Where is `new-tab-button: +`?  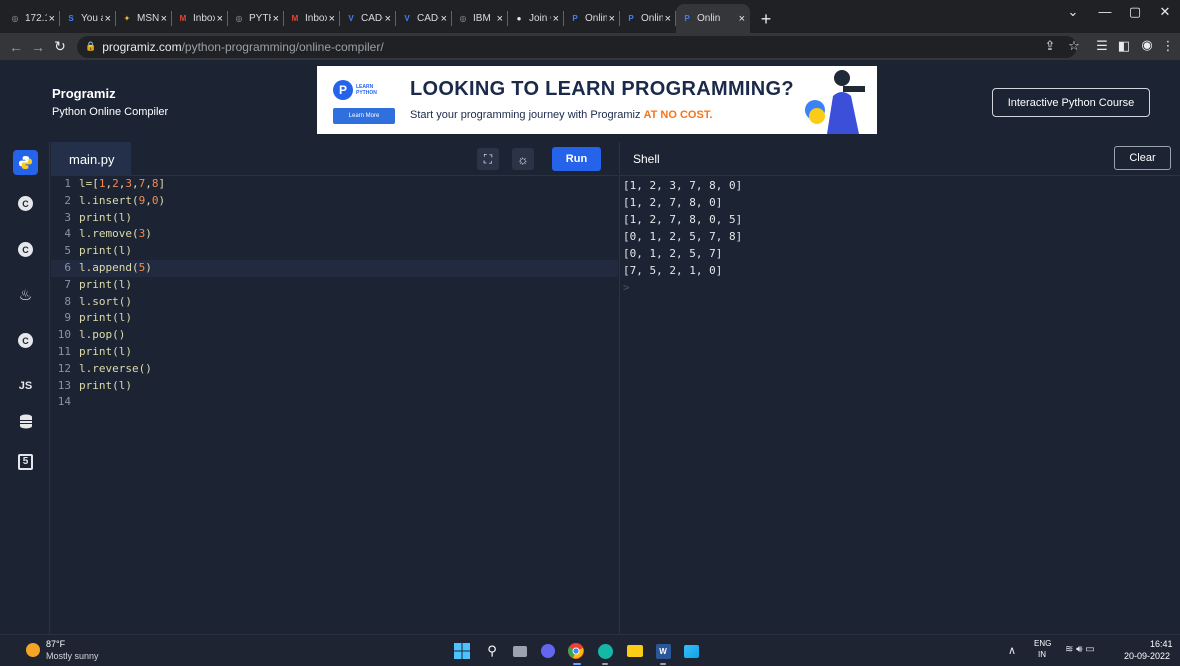 new-tab-button: + is located at coordinates (766, 19).